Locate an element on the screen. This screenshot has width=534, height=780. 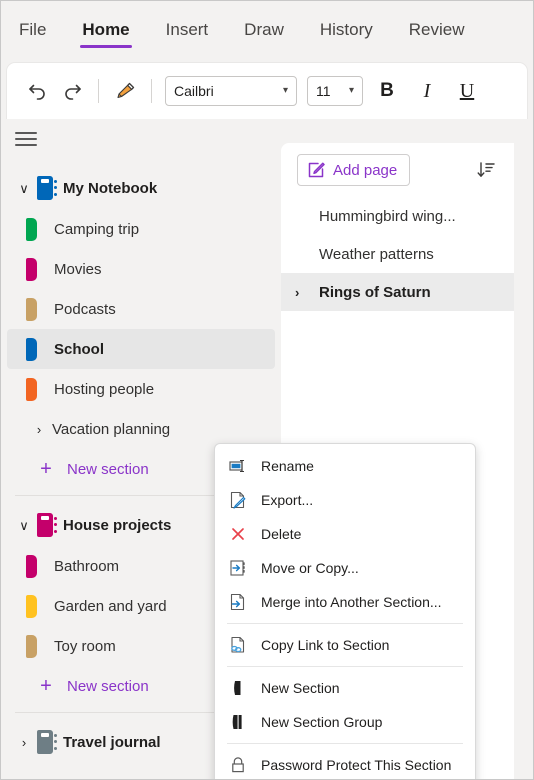
section-label: Garden and yard is located at coordinates (110, 606).